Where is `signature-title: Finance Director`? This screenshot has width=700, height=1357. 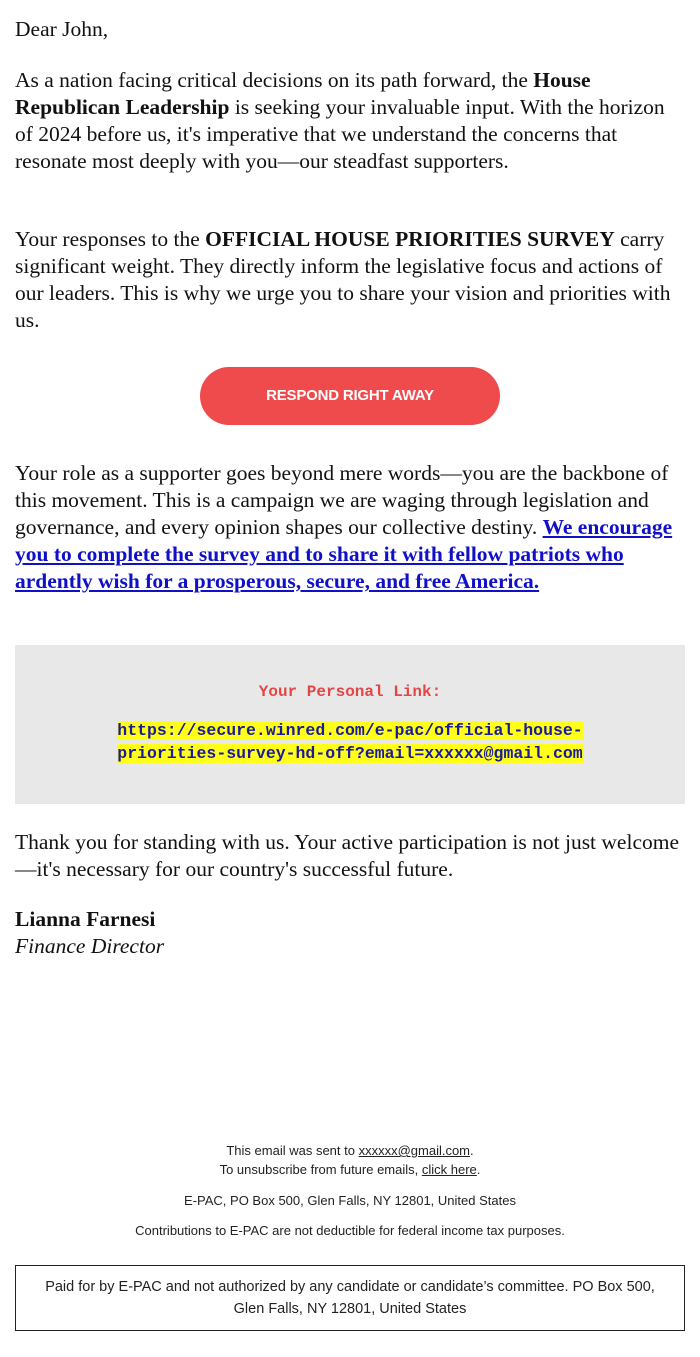 signature-title: Finance Director is located at coordinates (90, 946).